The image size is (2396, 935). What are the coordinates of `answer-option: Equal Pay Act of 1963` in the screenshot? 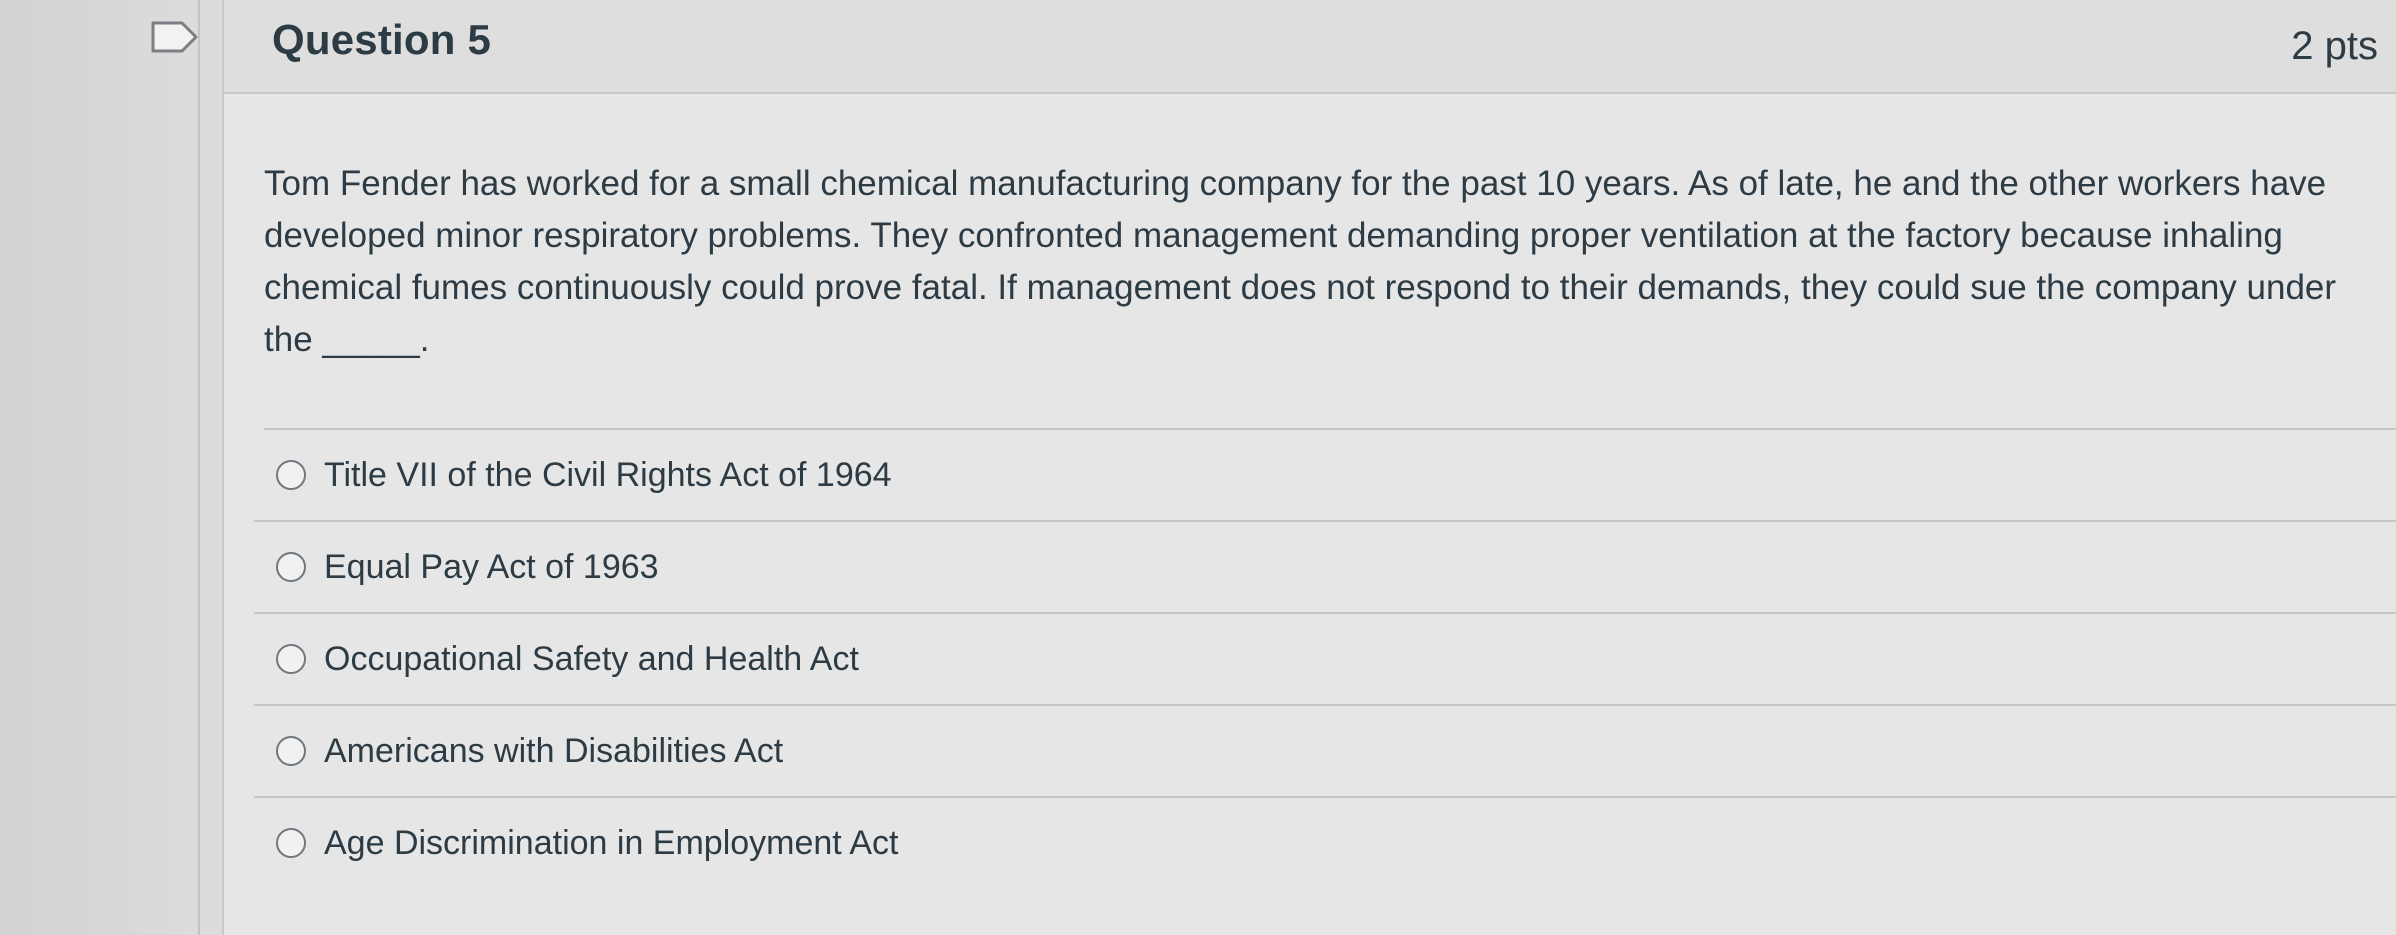 It's located at (1325, 568).